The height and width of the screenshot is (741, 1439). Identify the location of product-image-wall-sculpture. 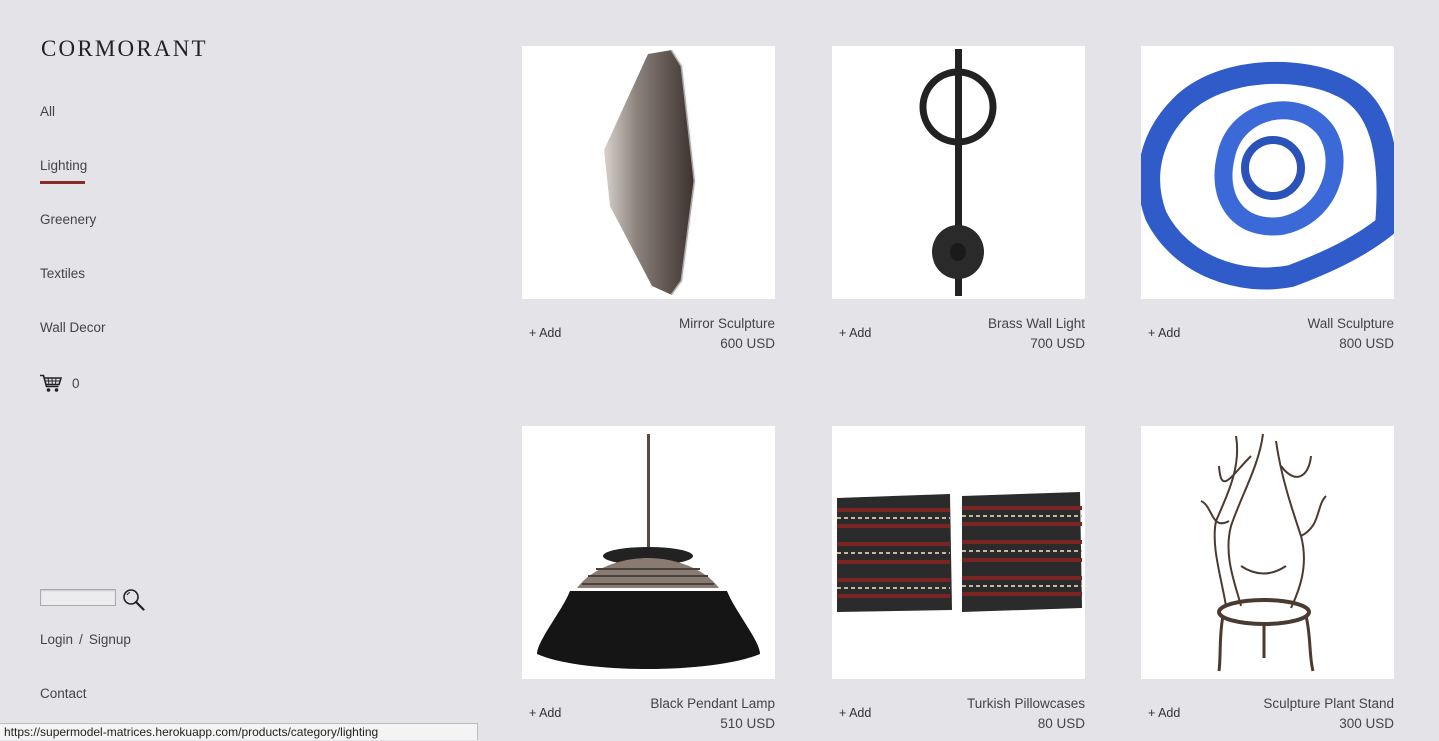
(1267, 172).